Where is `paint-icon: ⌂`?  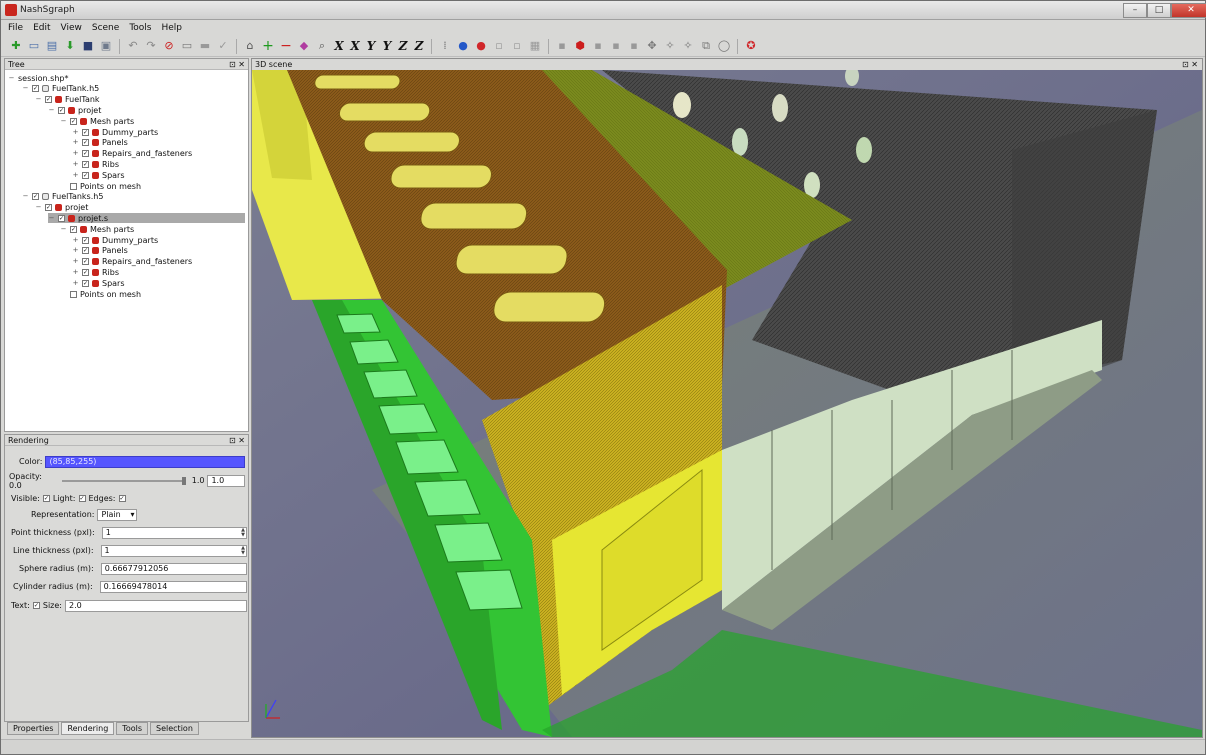 paint-icon: ⌂ is located at coordinates (250, 46).